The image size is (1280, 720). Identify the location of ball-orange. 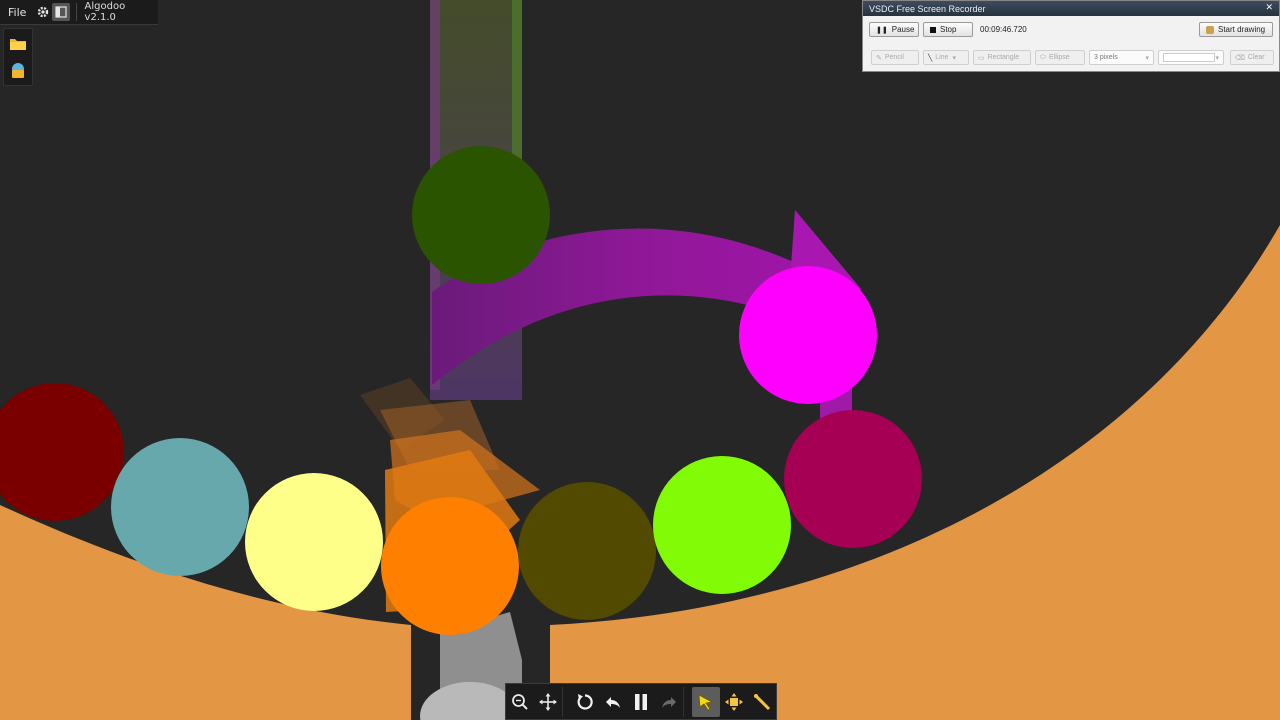
(450, 566).